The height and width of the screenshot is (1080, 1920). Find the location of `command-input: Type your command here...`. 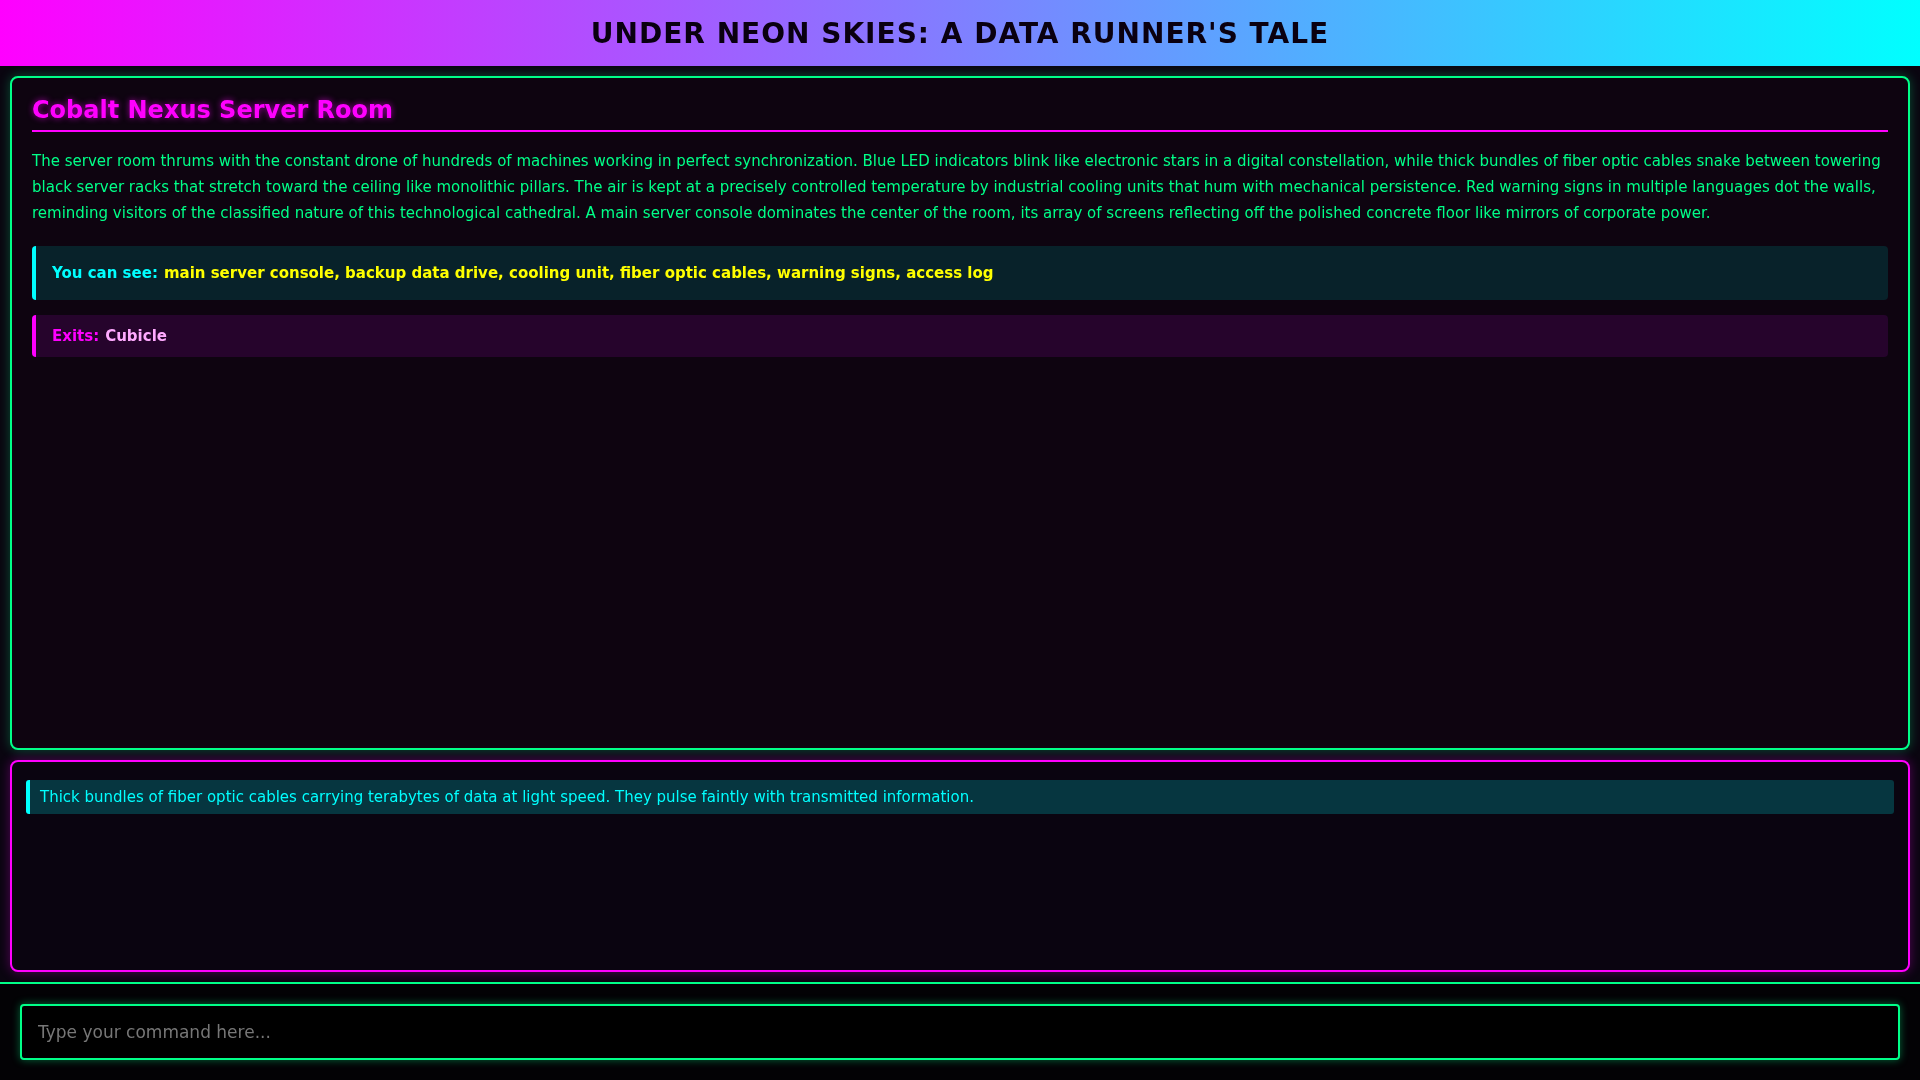

command-input: Type your command here... is located at coordinates (960, 1032).